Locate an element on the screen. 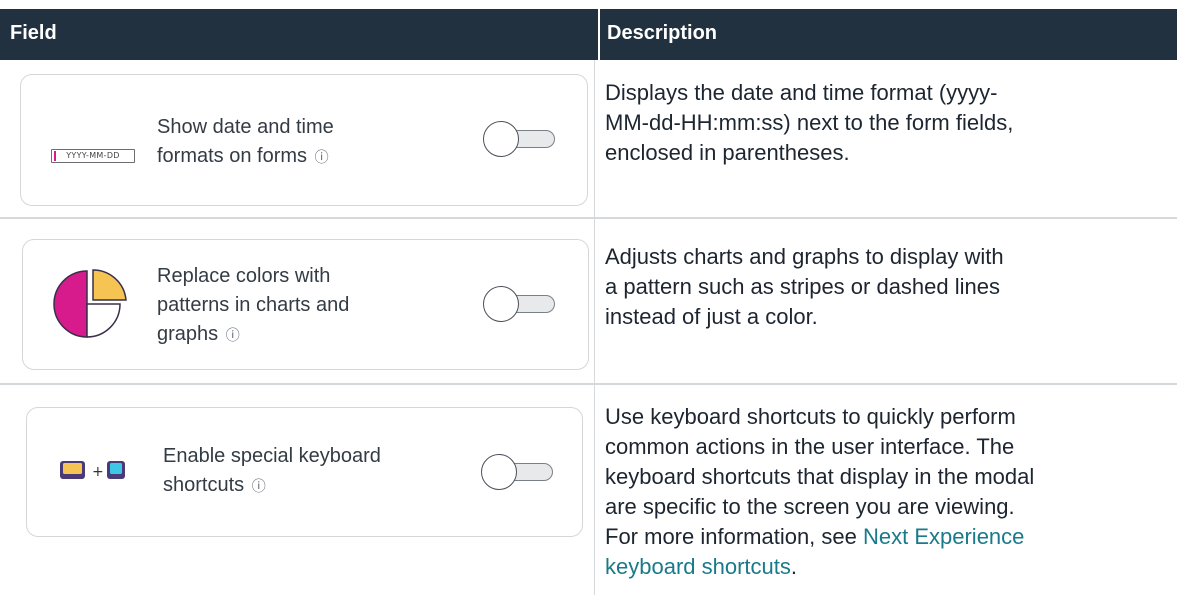  description-line: keyboard shortcuts. is located at coordinates (885, 567).